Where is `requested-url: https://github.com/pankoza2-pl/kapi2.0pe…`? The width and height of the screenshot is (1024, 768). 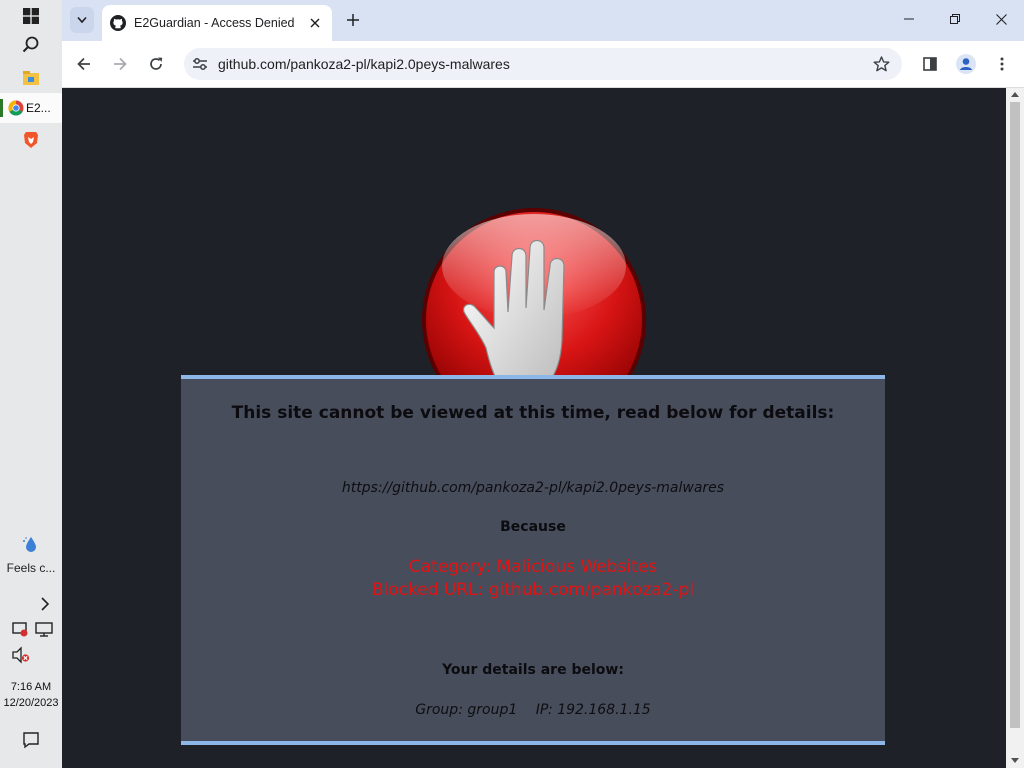
requested-url: https://github.com/pankoza2-pl/kapi2.0pe… is located at coordinates (533, 488).